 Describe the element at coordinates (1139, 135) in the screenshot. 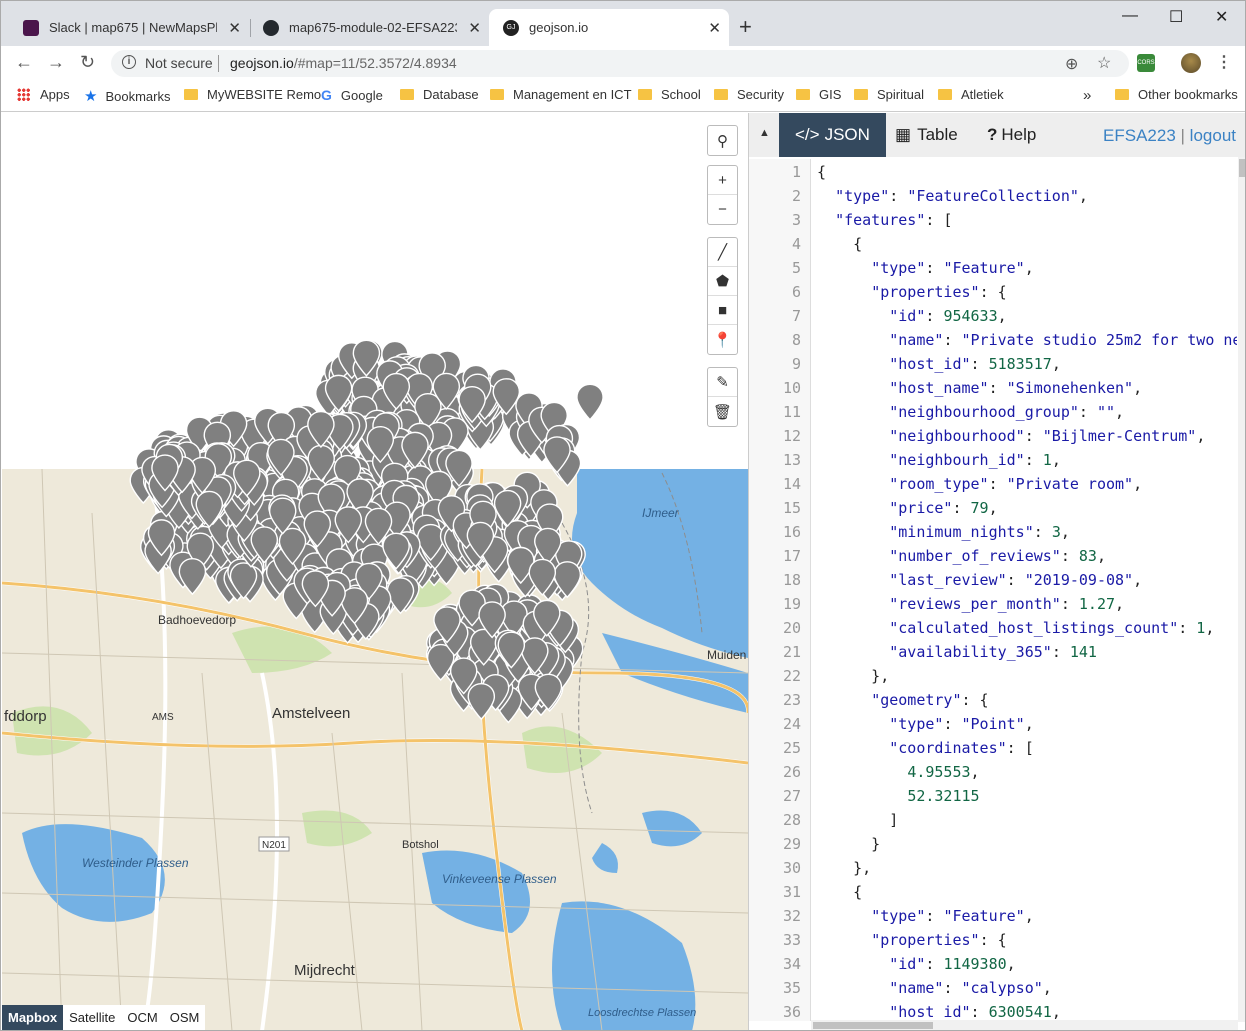

I see `username-link: EFSA223` at that location.